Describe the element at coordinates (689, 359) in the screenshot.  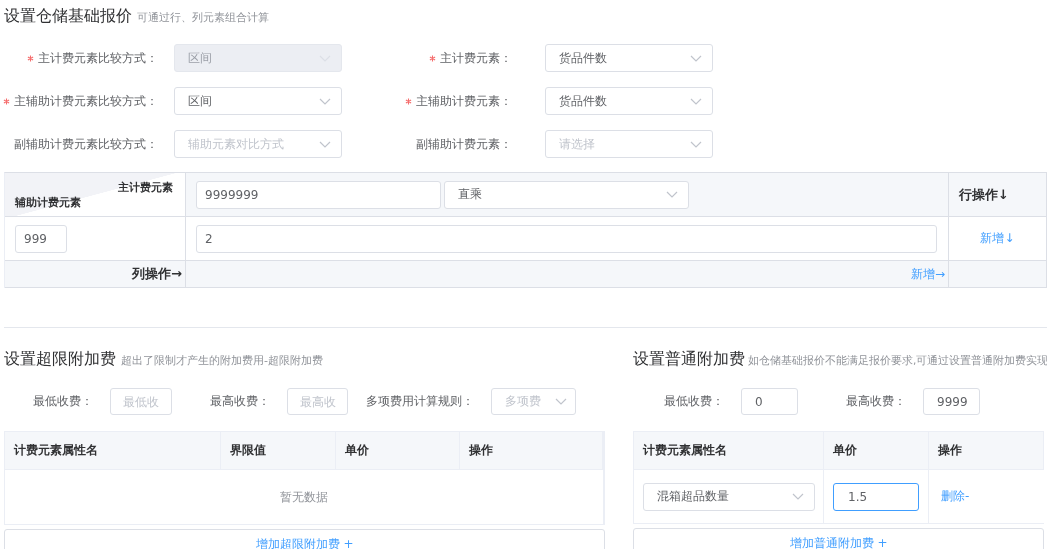
I see `section-title: 设置普通附加费` at that location.